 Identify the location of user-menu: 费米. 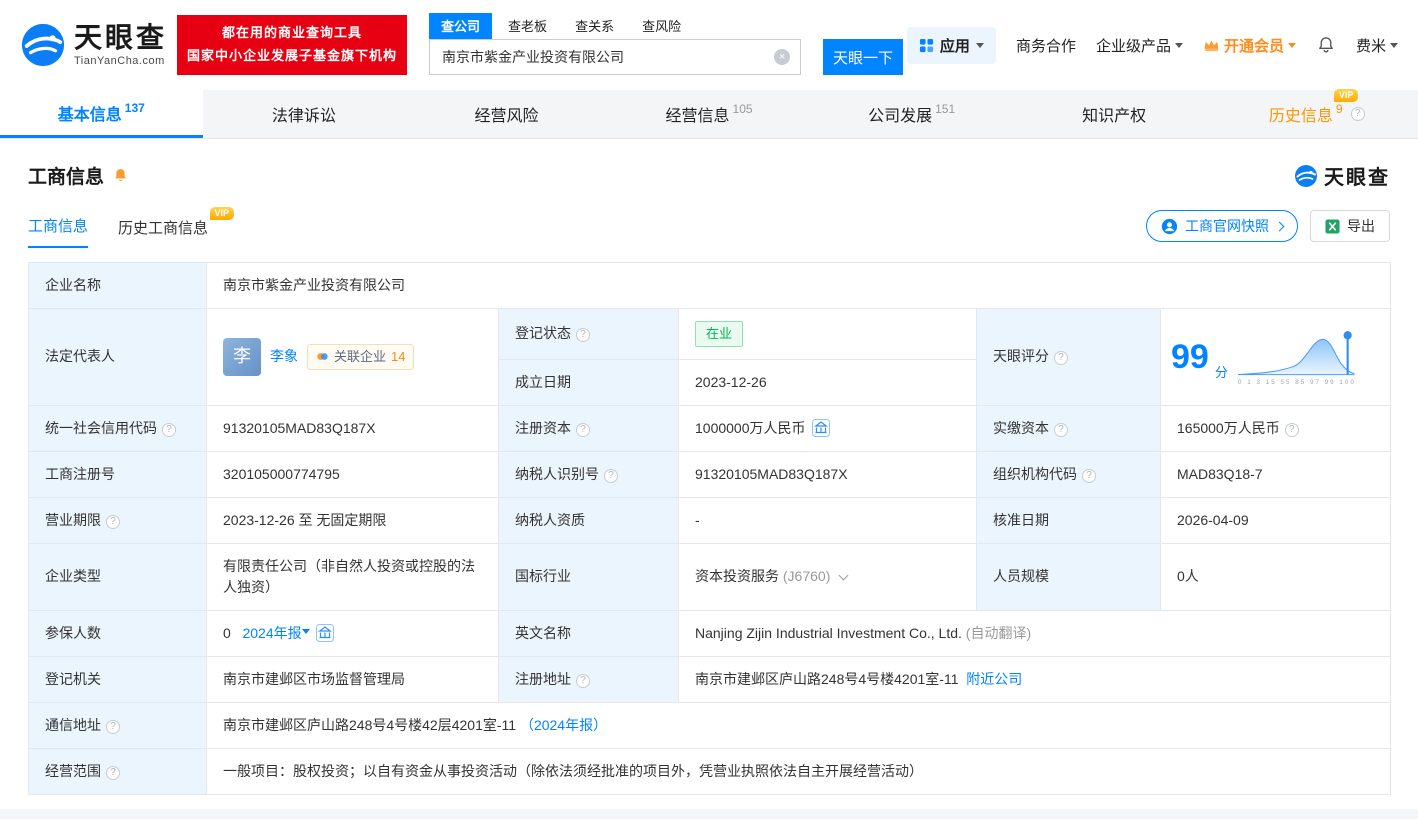
(1377, 45).